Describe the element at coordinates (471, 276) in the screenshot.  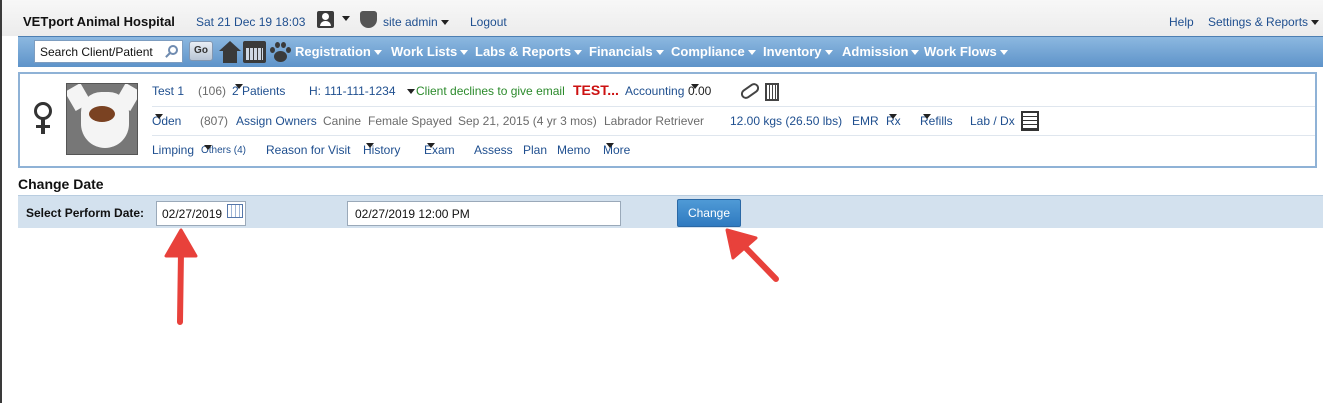
I see `annotation-arrows` at that location.